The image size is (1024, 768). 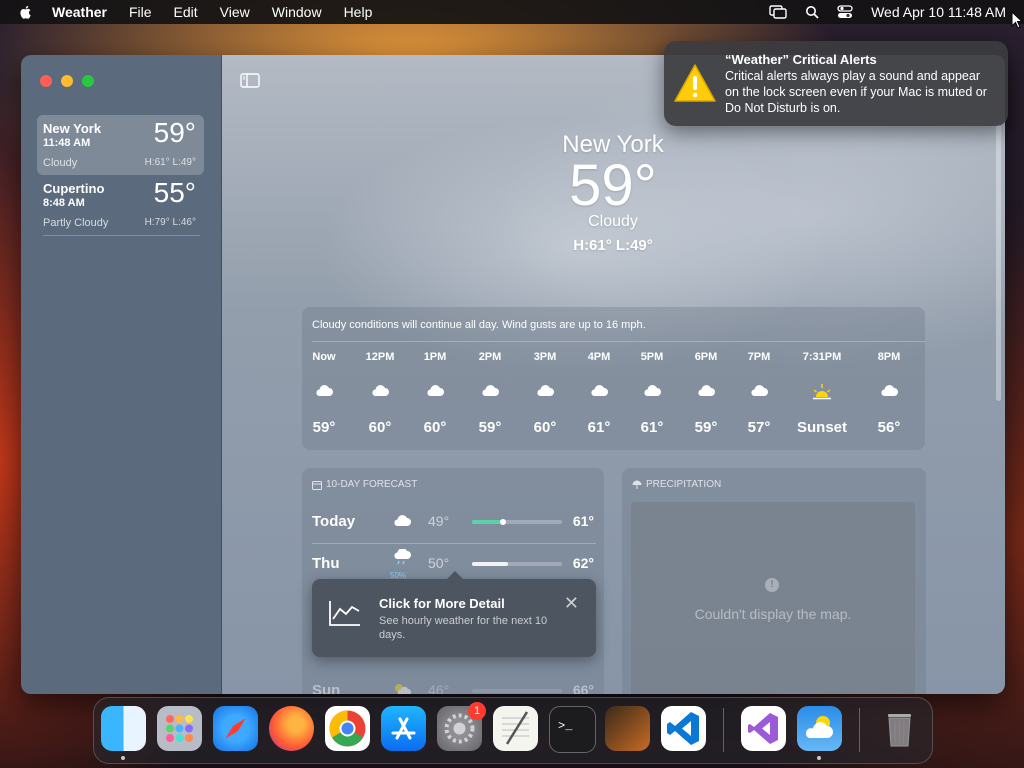 I want to click on forecast-row-sun: Sun 46° 66°, so click(x=453, y=683).